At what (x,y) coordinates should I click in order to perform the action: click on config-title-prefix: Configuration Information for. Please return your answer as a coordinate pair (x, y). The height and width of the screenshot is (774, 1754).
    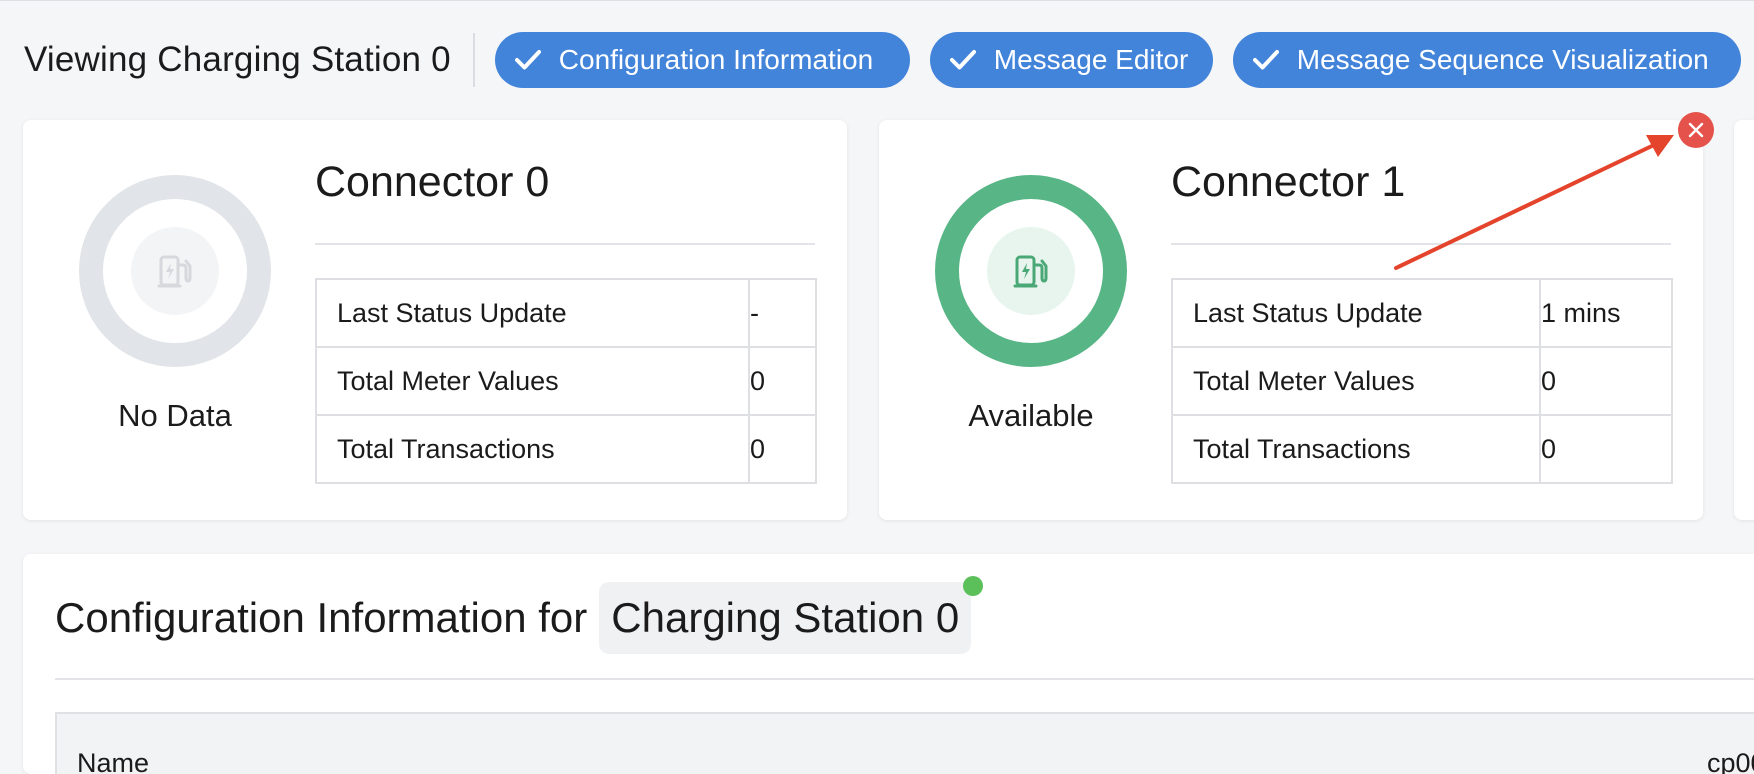
    Looking at the image, I should click on (321, 617).